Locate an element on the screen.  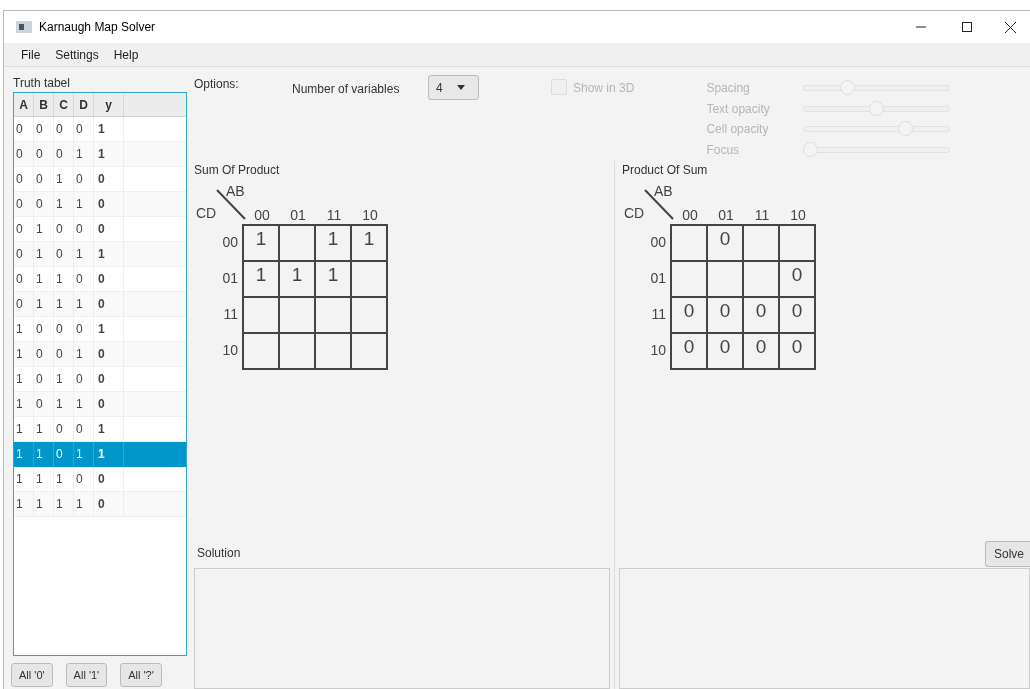
map-title: Sum Of Product is located at coordinates (237, 170).